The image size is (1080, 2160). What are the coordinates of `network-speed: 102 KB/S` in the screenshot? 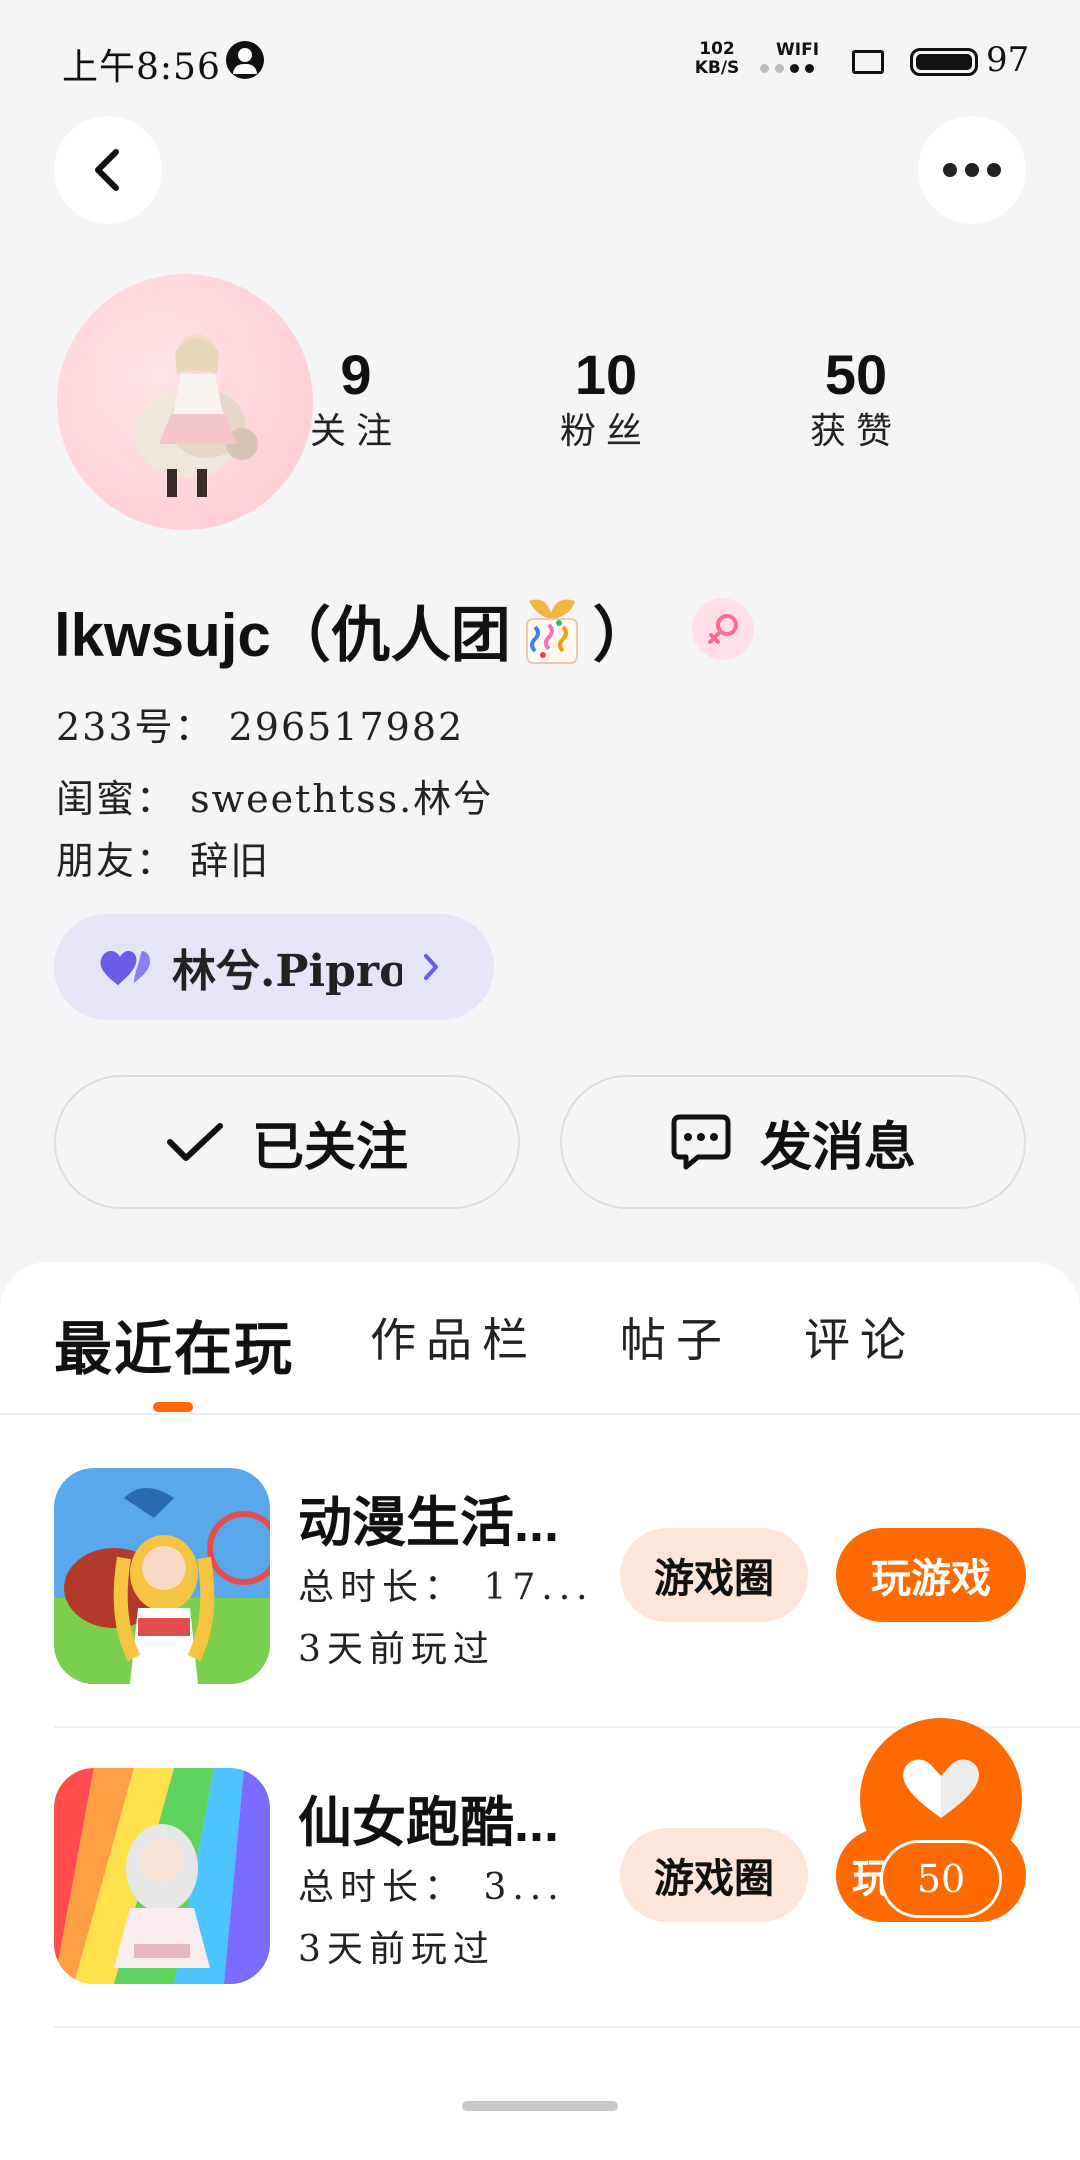 It's located at (717, 58).